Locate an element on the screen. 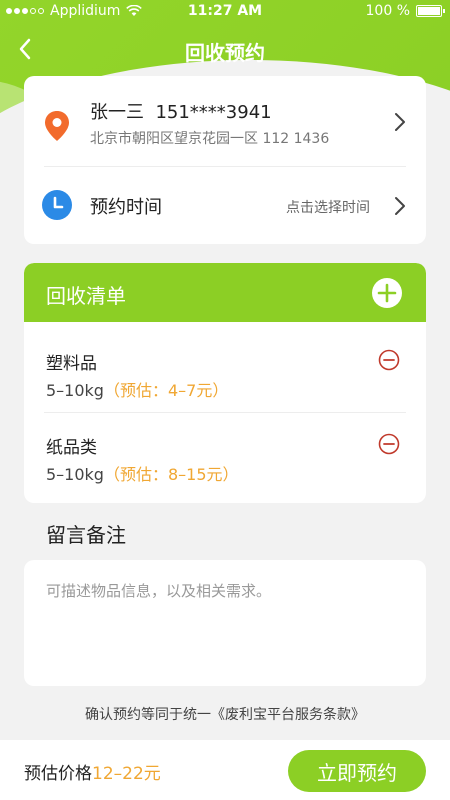 This screenshot has width=450, height=800. appointment-time-hint: 点击选择时间 is located at coordinates (328, 208).